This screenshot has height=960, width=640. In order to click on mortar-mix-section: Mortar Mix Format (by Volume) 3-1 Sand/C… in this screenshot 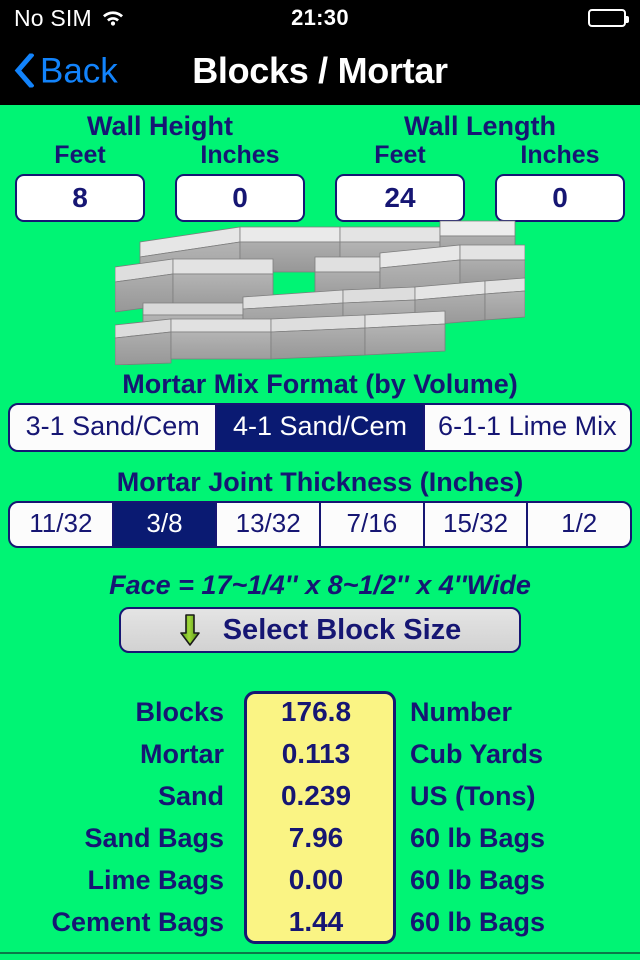, I will do `click(320, 411)`.